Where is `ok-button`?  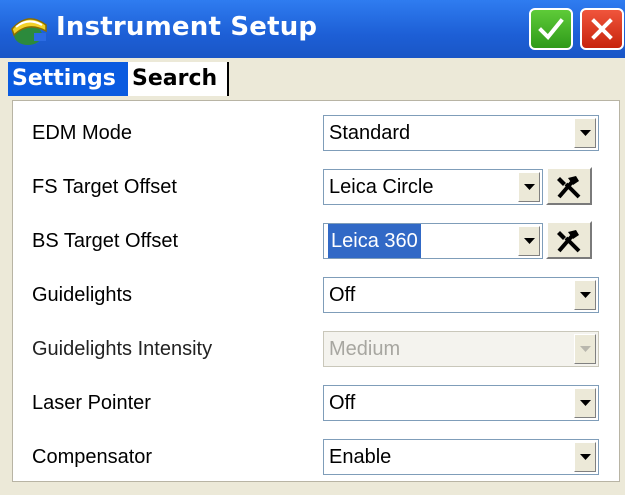
ok-button is located at coordinates (551, 29).